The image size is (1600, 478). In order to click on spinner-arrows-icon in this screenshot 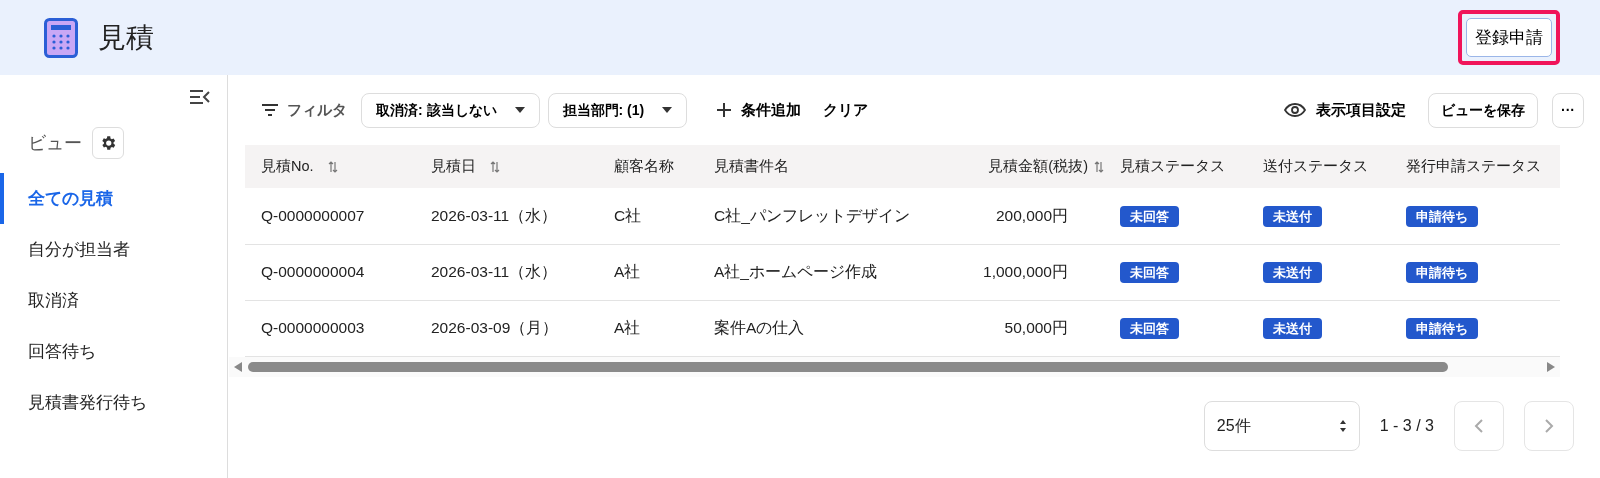, I will do `click(1342, 425)`.